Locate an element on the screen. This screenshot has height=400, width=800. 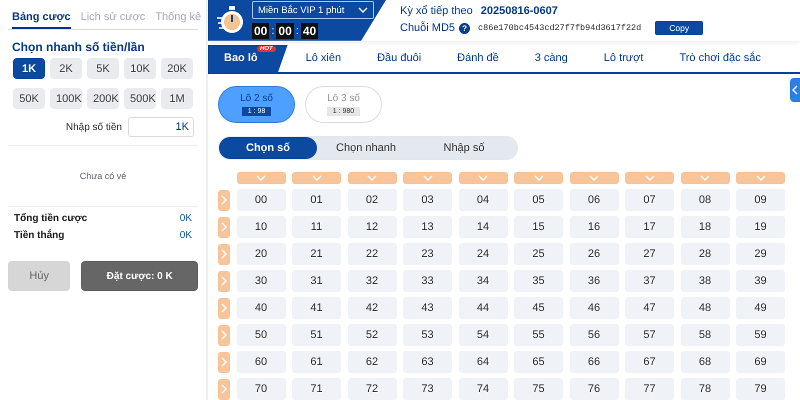
mode-tab: Nhập số is located at coordinates (464, 148).